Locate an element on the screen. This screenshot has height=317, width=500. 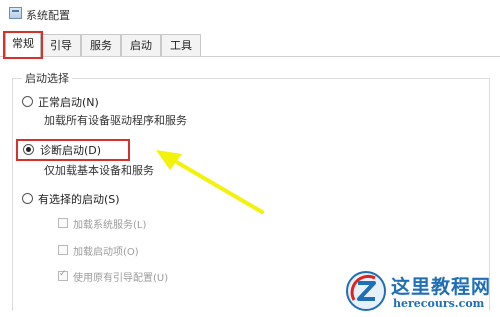
normal-startup-label: 正常启动(N) is located at coordinates (68, 102).